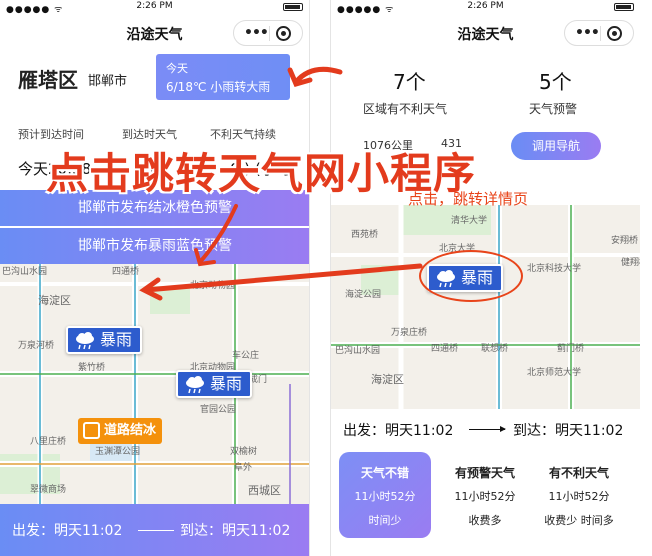 This screenshot has height=556, width=652. Describe the element at coordinates (92, 368) in the screenshot. I see `map-label: 紫竹桥` at that location.